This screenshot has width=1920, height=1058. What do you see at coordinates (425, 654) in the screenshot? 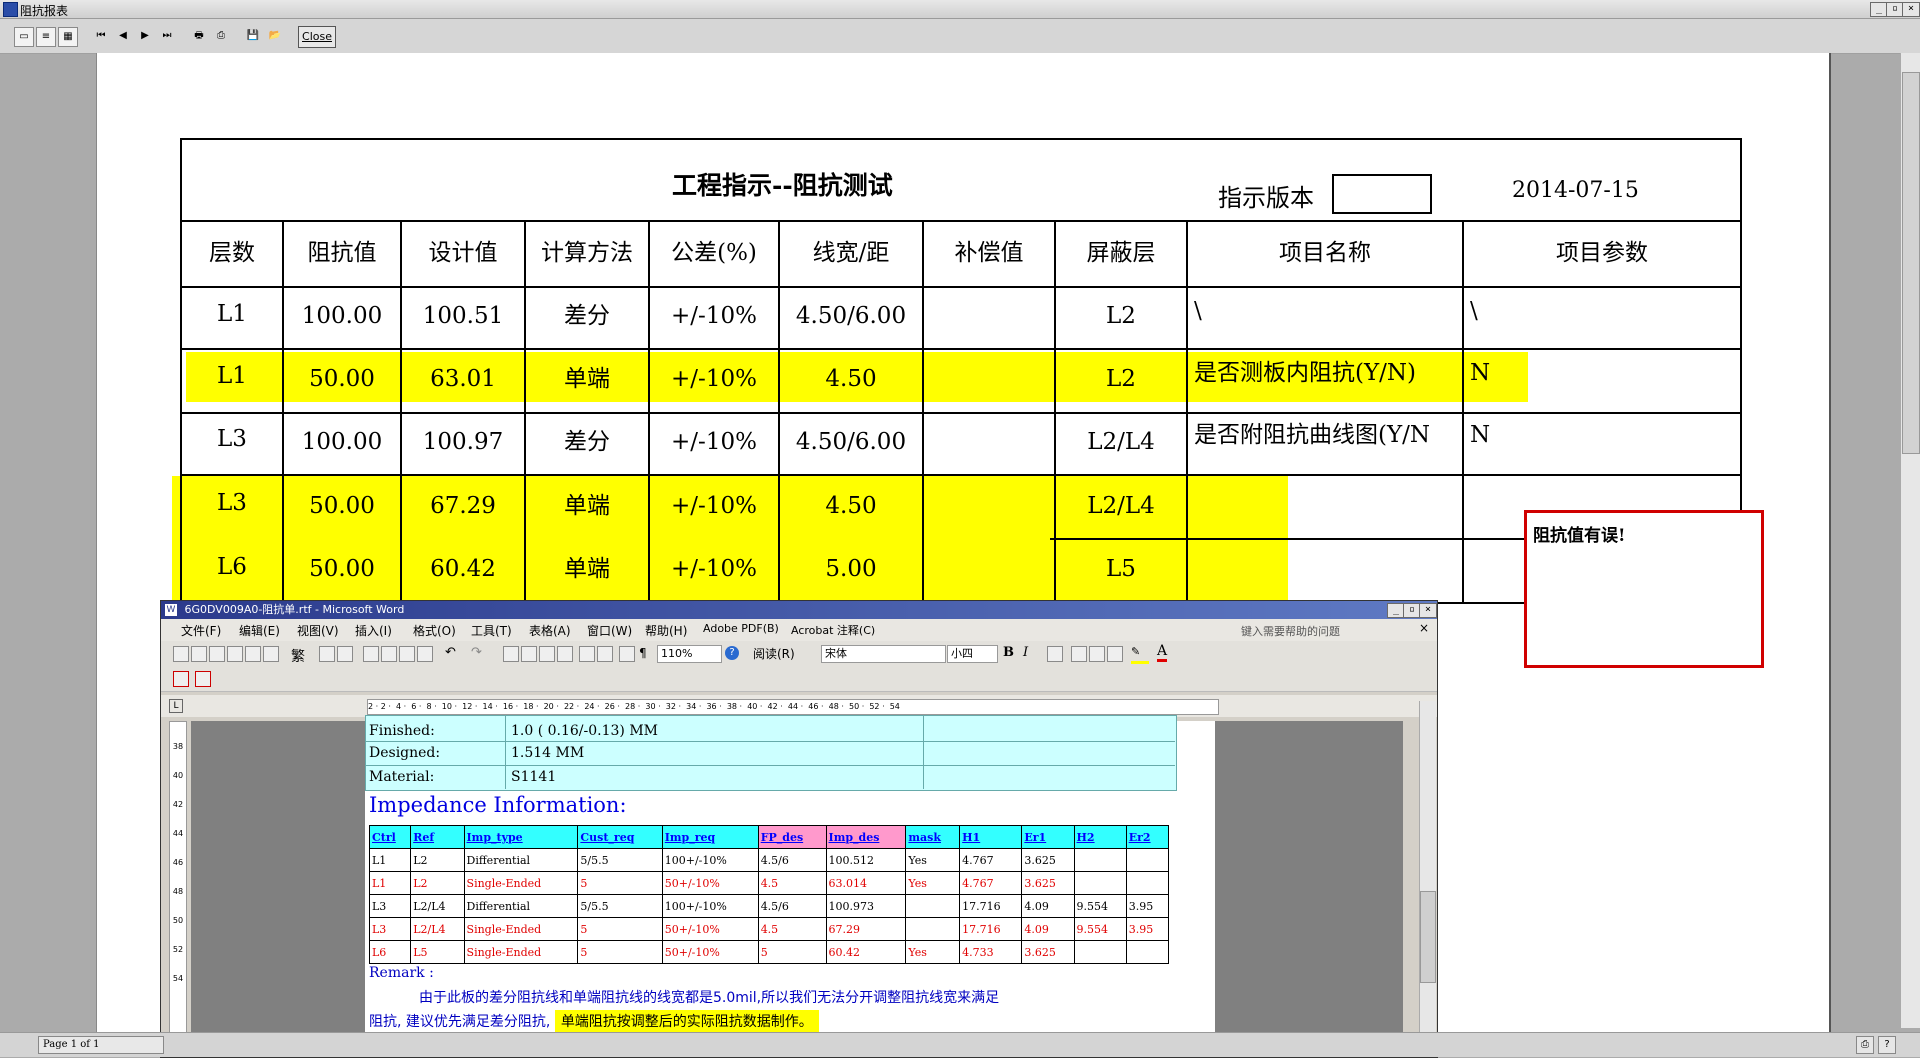
I see `format-painter-icon` at bounding box center [425, 654].